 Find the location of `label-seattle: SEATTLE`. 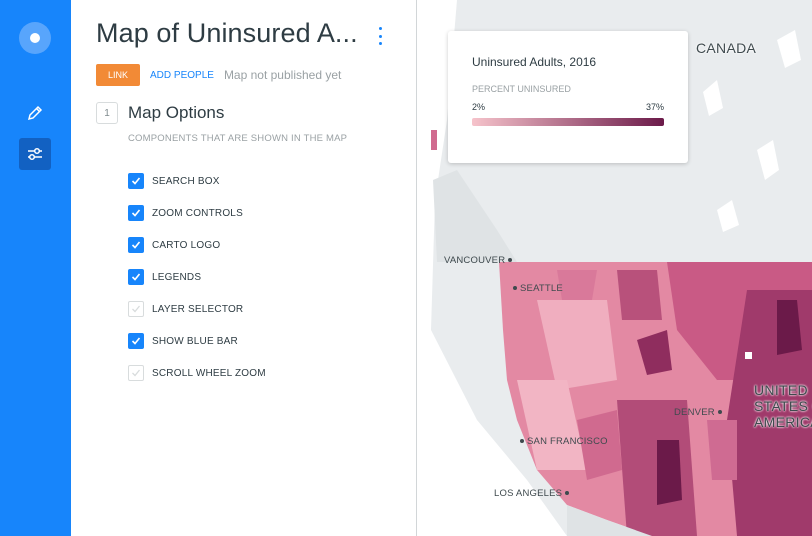

label-seattle: SEATTLE is located at coordinates (538, 288).